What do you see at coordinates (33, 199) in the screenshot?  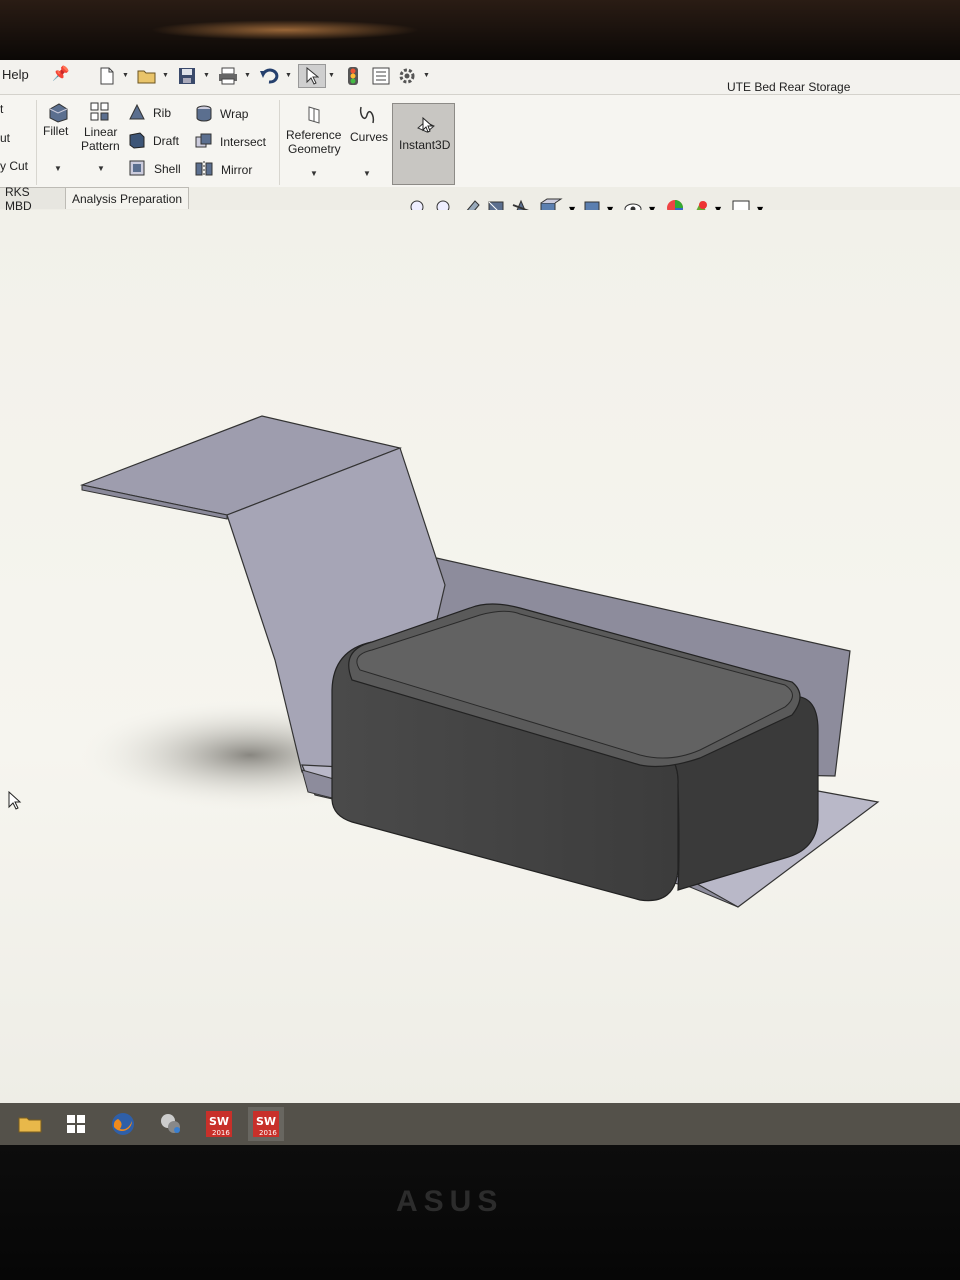 I see `tab-solidworks-mbd: RKS MBD` at bounding box center [33, 199].